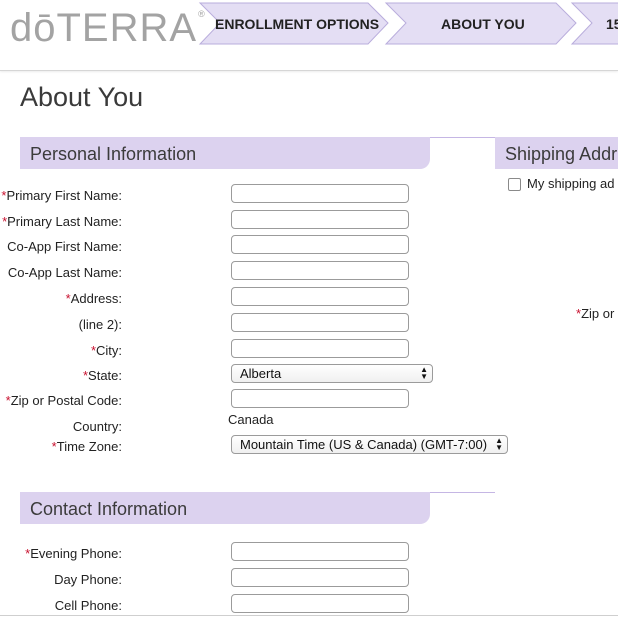  What do you see at coordinates (320, 603) in the screenshot?
I see `cell-phone-input` at bounding box center [320, 603].